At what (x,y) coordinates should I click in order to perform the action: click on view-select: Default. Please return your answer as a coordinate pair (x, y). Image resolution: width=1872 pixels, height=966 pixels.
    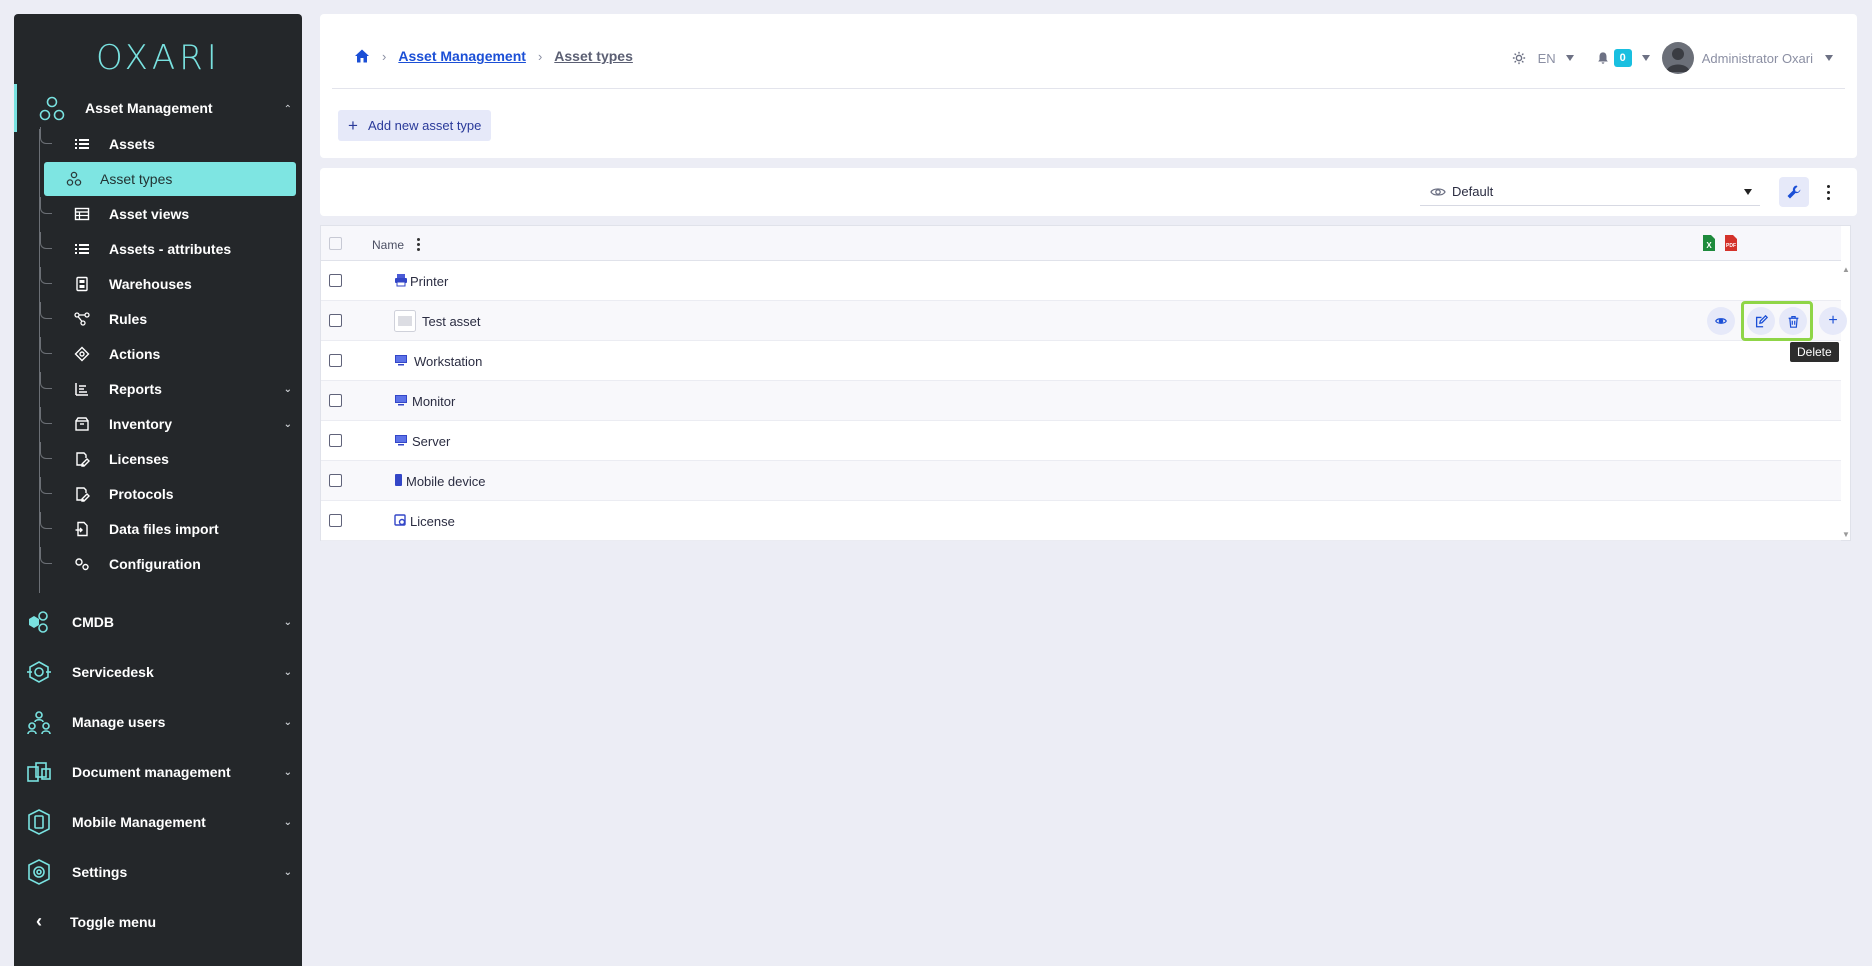
    Looking at the image, I should click on (1590, 192).